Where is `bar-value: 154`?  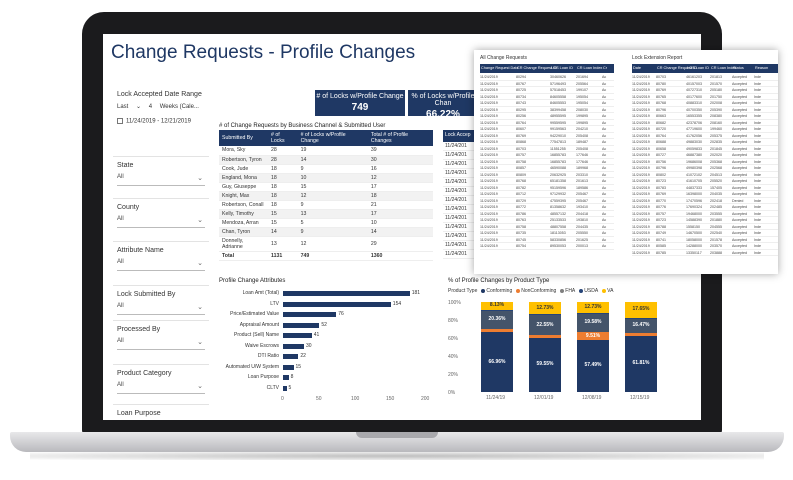 bar-value: 154 is located at coordinates (397, 303).